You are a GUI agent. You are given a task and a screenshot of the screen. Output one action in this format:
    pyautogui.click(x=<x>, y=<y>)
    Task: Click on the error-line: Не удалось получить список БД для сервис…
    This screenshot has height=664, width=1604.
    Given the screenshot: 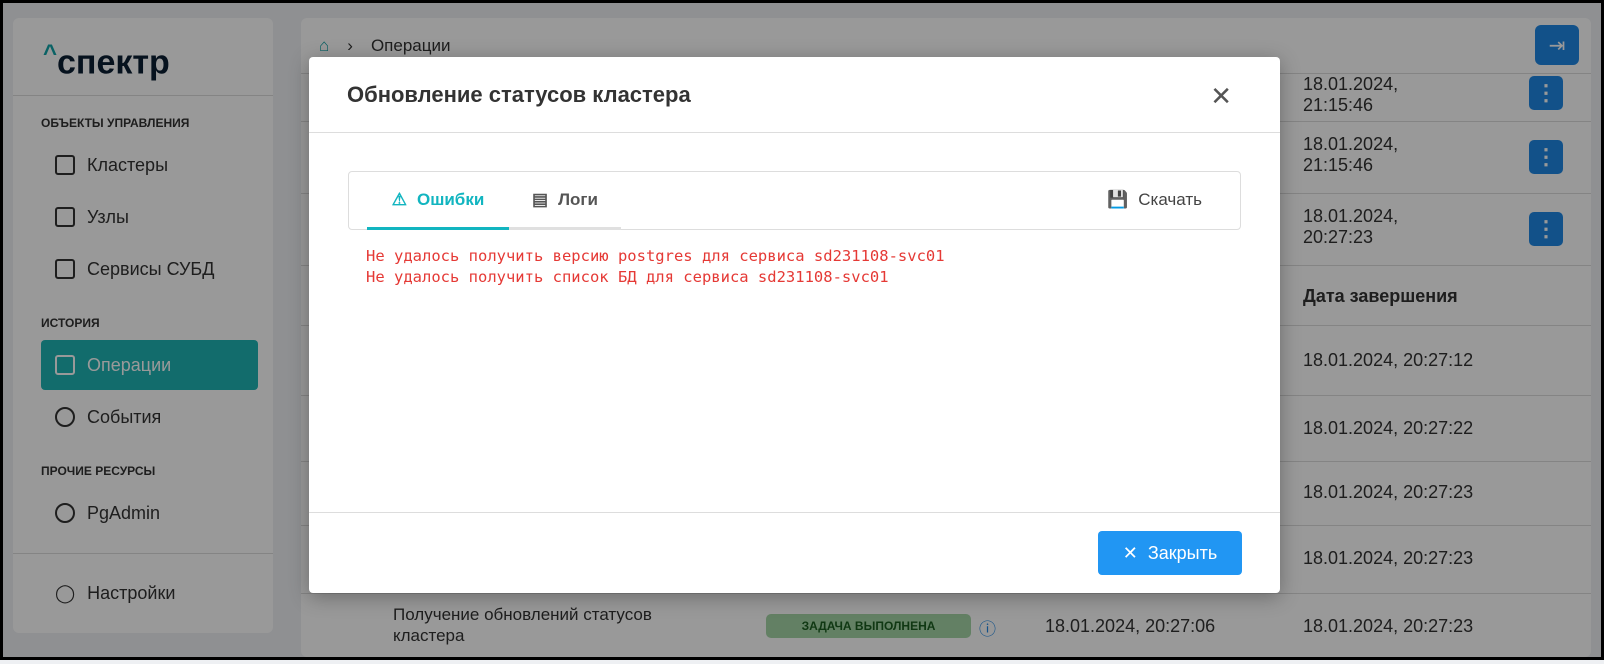 What is the action you would take?
    pyautogui.click(x=627, y=277)
    